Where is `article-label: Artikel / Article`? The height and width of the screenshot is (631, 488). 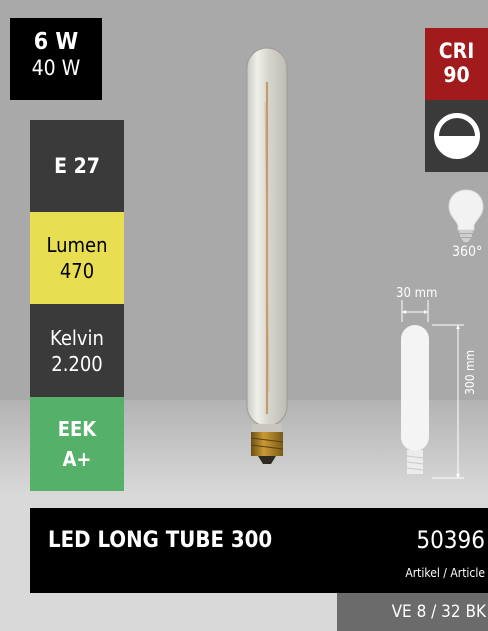 article-label: Artikel / Article is located at coordinates (445, 573).